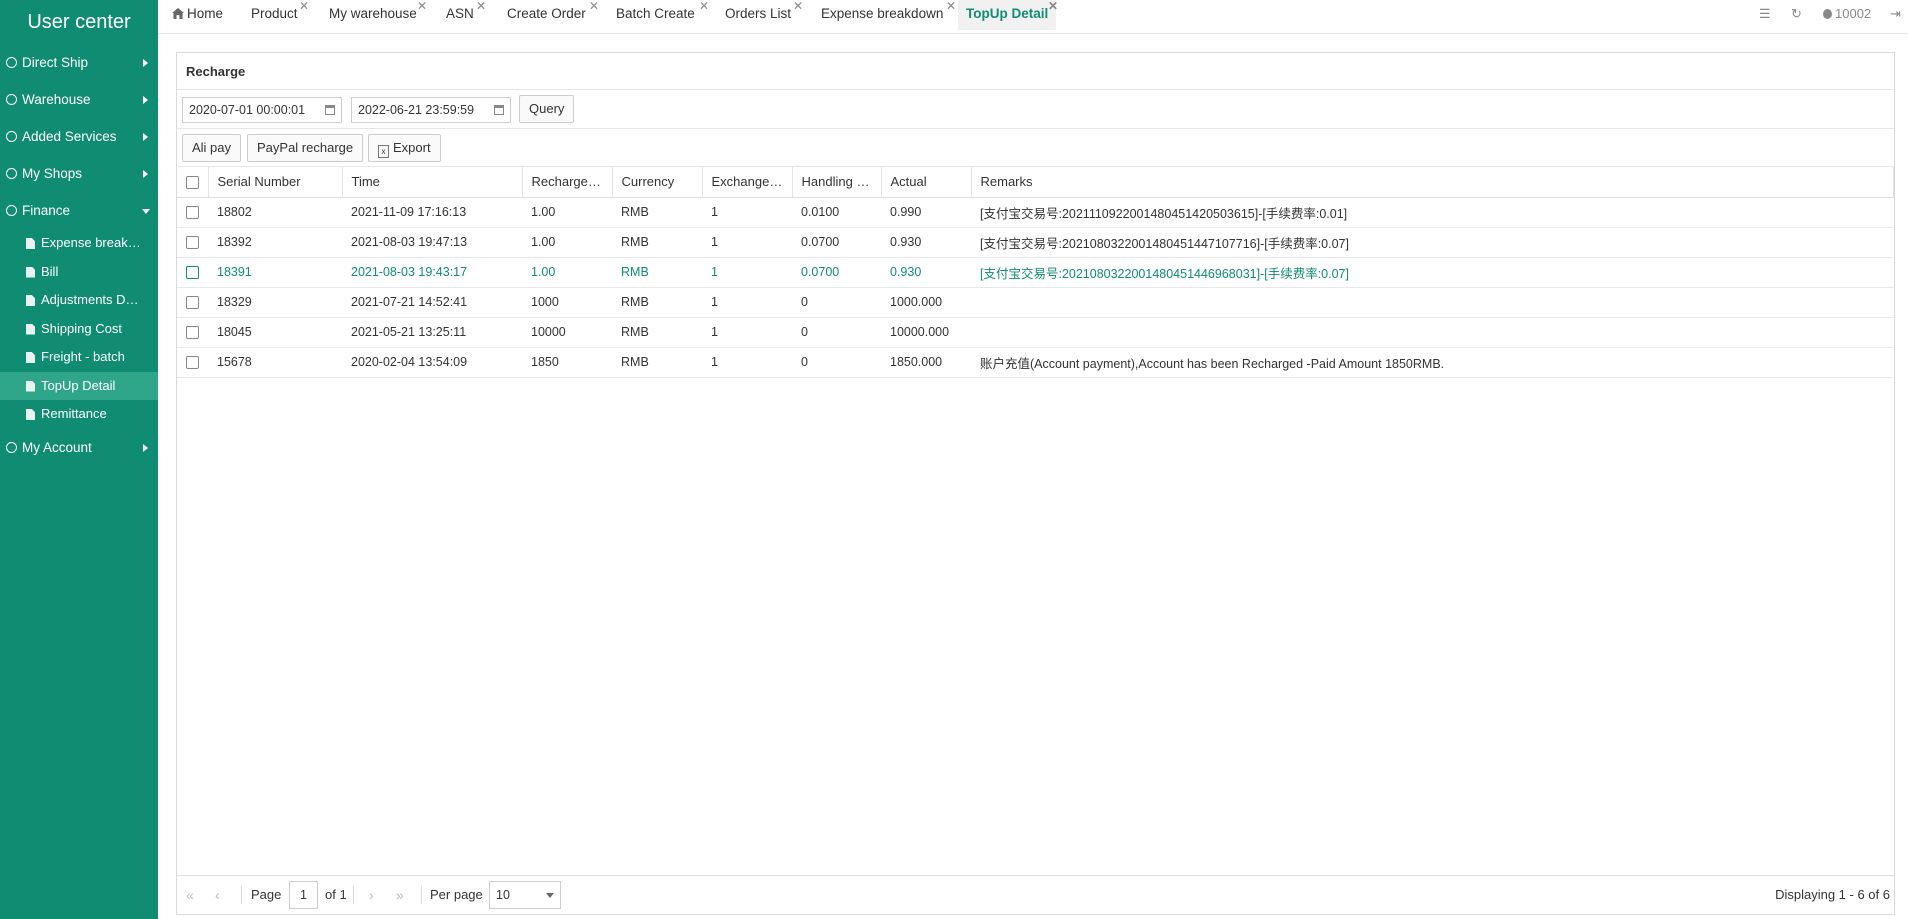 This screenshot has height=919, width=1908. I want to click on next-page-icon: ›, so click(371, 895).